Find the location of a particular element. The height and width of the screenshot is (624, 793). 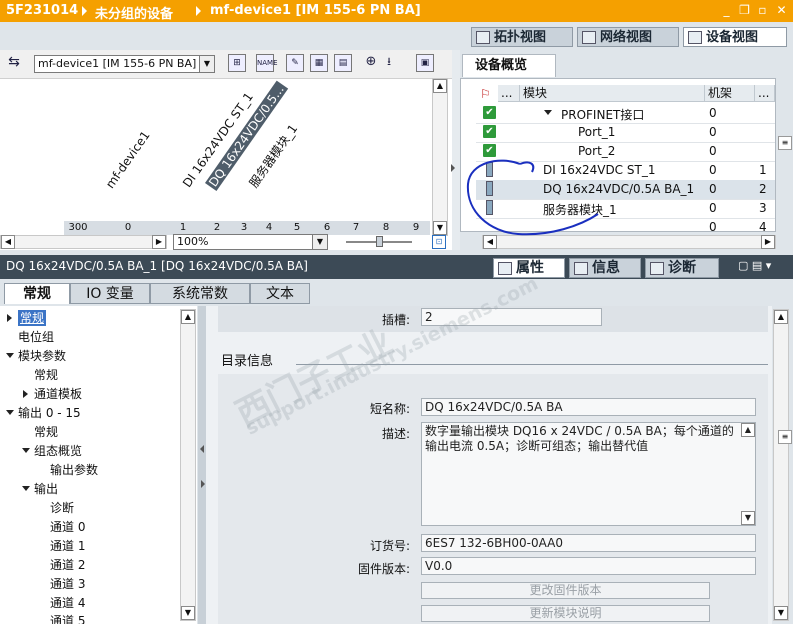

nav-vscroll: ▲ ▼ is located at coordinates (188, 465).